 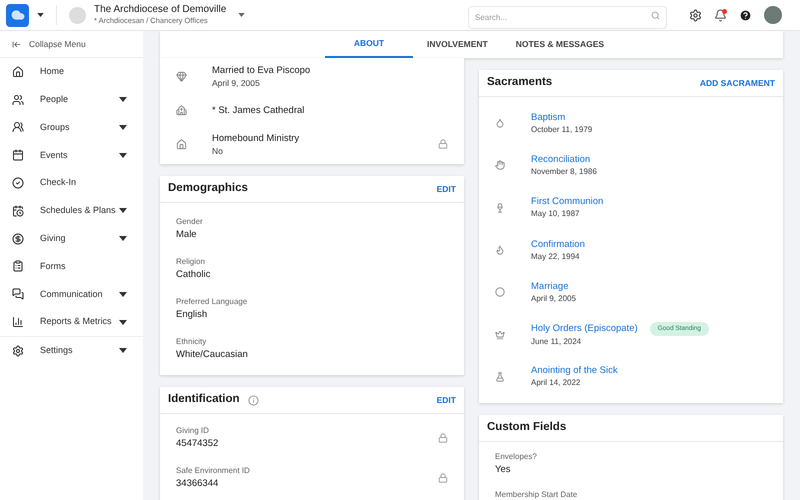 What do you see at coordinates (71, 183) in the screenshot?
I see `sidebar-item: Check-In` at bounding box center [71, 183].